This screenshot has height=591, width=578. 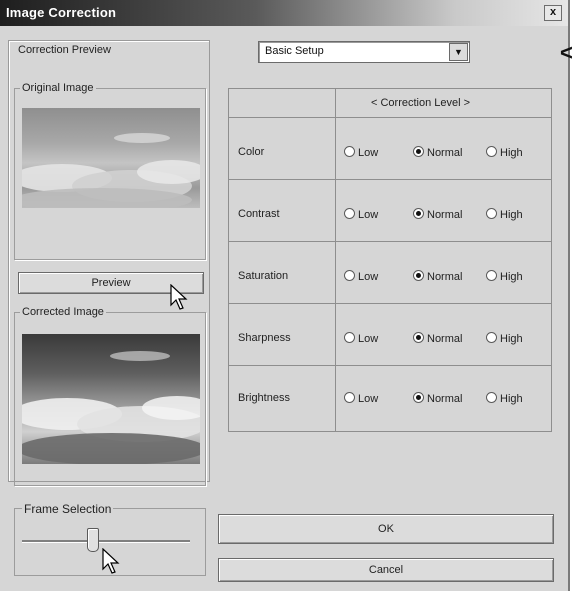 I want to click on brightness-low-radio: Low, so click(x=361, y=398).